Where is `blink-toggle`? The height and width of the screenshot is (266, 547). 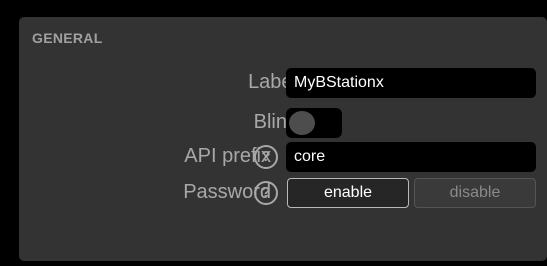 blink-toggle is located at coordinates (314, 123).